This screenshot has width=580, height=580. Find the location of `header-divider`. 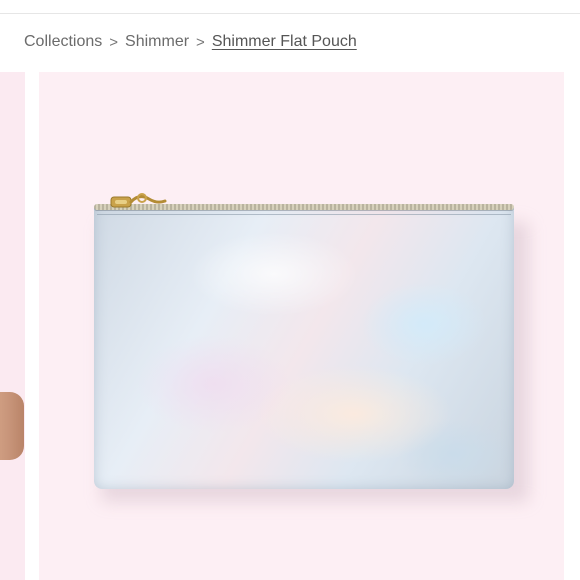

header-divider is located at coordinates (290, 13).